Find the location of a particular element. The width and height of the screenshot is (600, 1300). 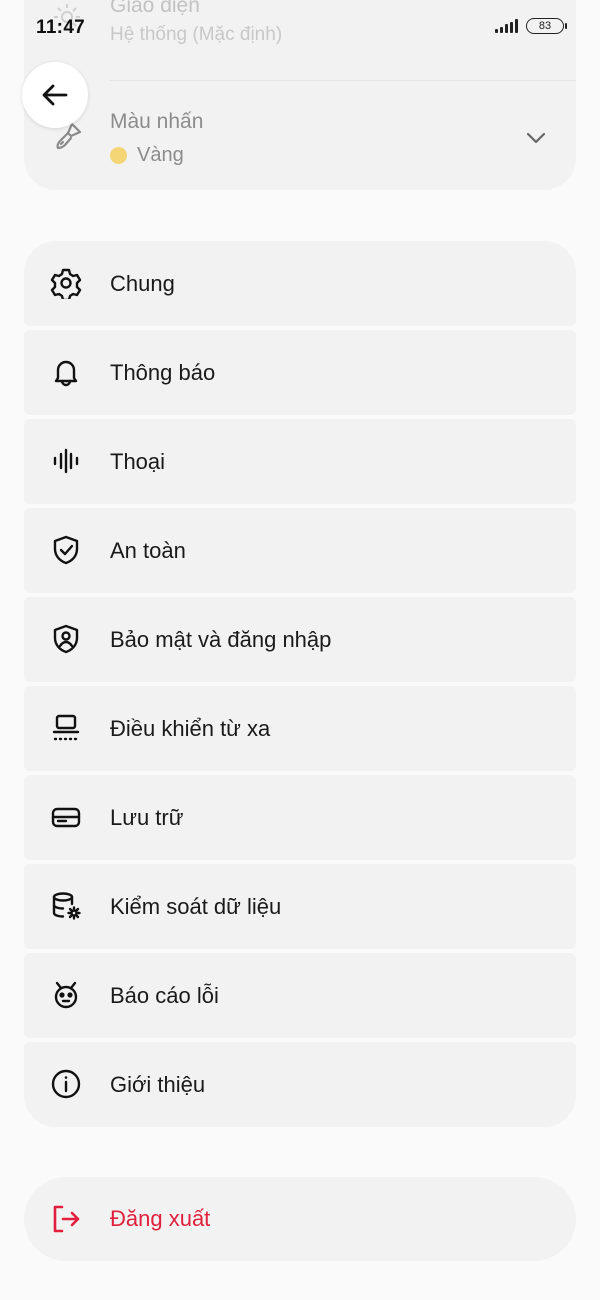

accent-color-setting: Màu nhấn Vàng is located at coordinates (300, 140).